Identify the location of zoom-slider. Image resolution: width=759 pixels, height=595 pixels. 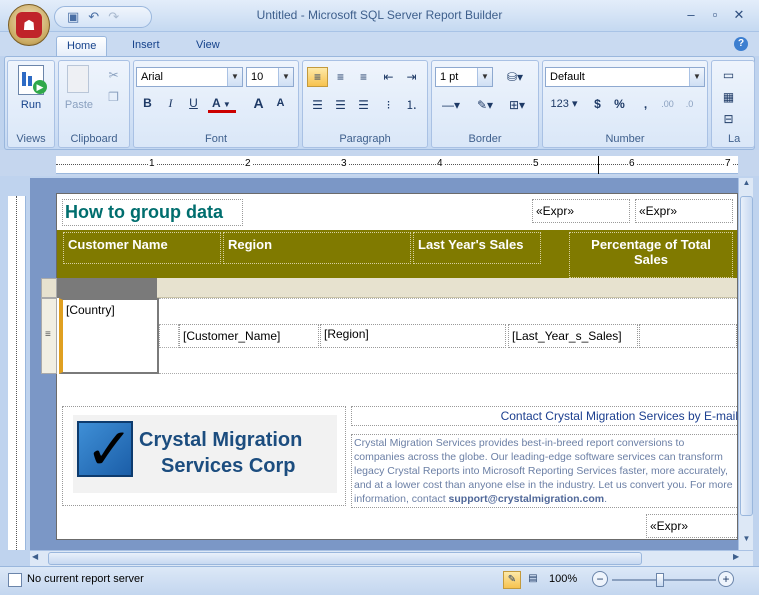
(664, 580).